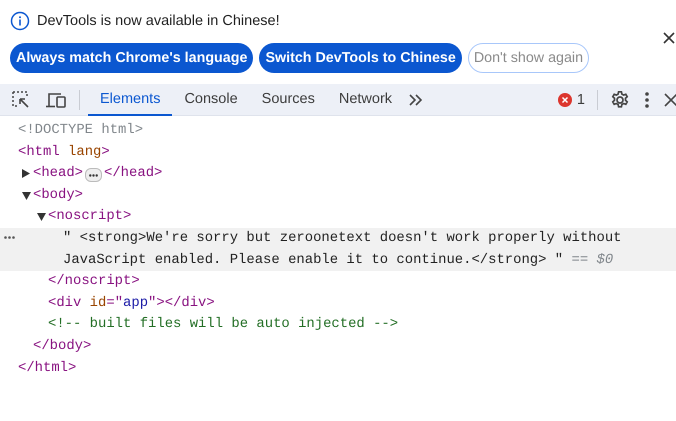 The width and height of the screenshot is (676, 421). I want to click on more-tabs-icon, so click(416, 99).